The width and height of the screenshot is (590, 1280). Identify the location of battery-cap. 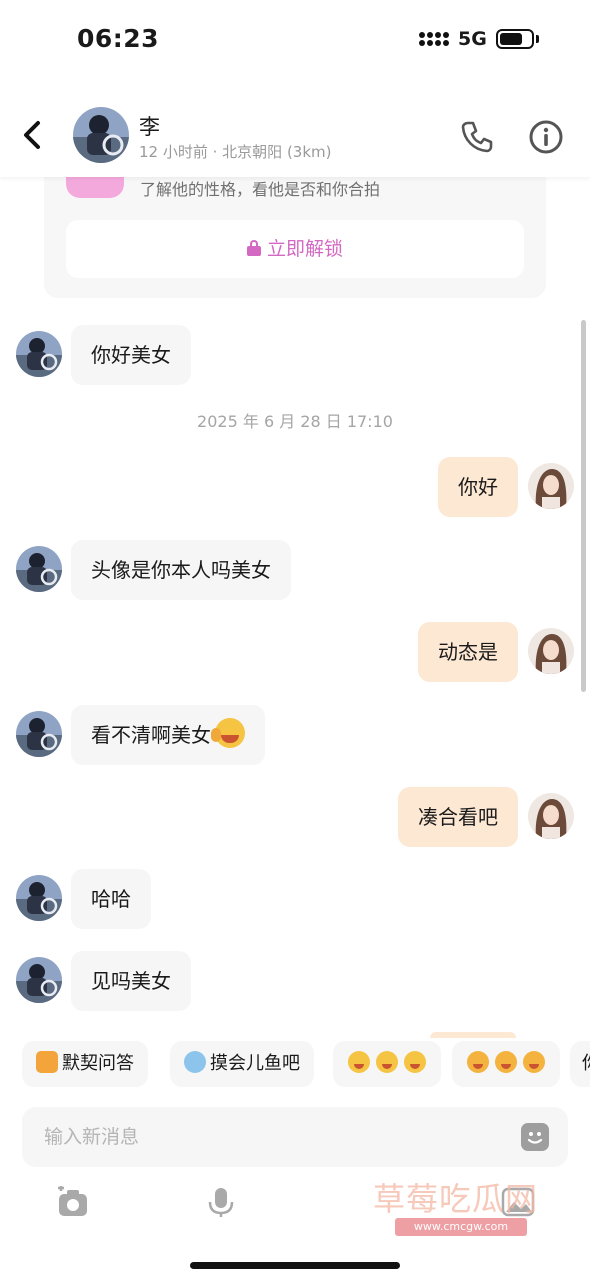
(537, 39).